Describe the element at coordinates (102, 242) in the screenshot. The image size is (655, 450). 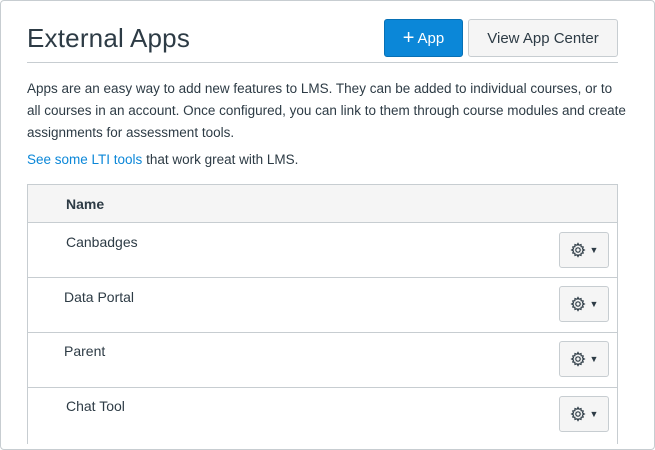
I see `app-name: Canbadges` at that location.